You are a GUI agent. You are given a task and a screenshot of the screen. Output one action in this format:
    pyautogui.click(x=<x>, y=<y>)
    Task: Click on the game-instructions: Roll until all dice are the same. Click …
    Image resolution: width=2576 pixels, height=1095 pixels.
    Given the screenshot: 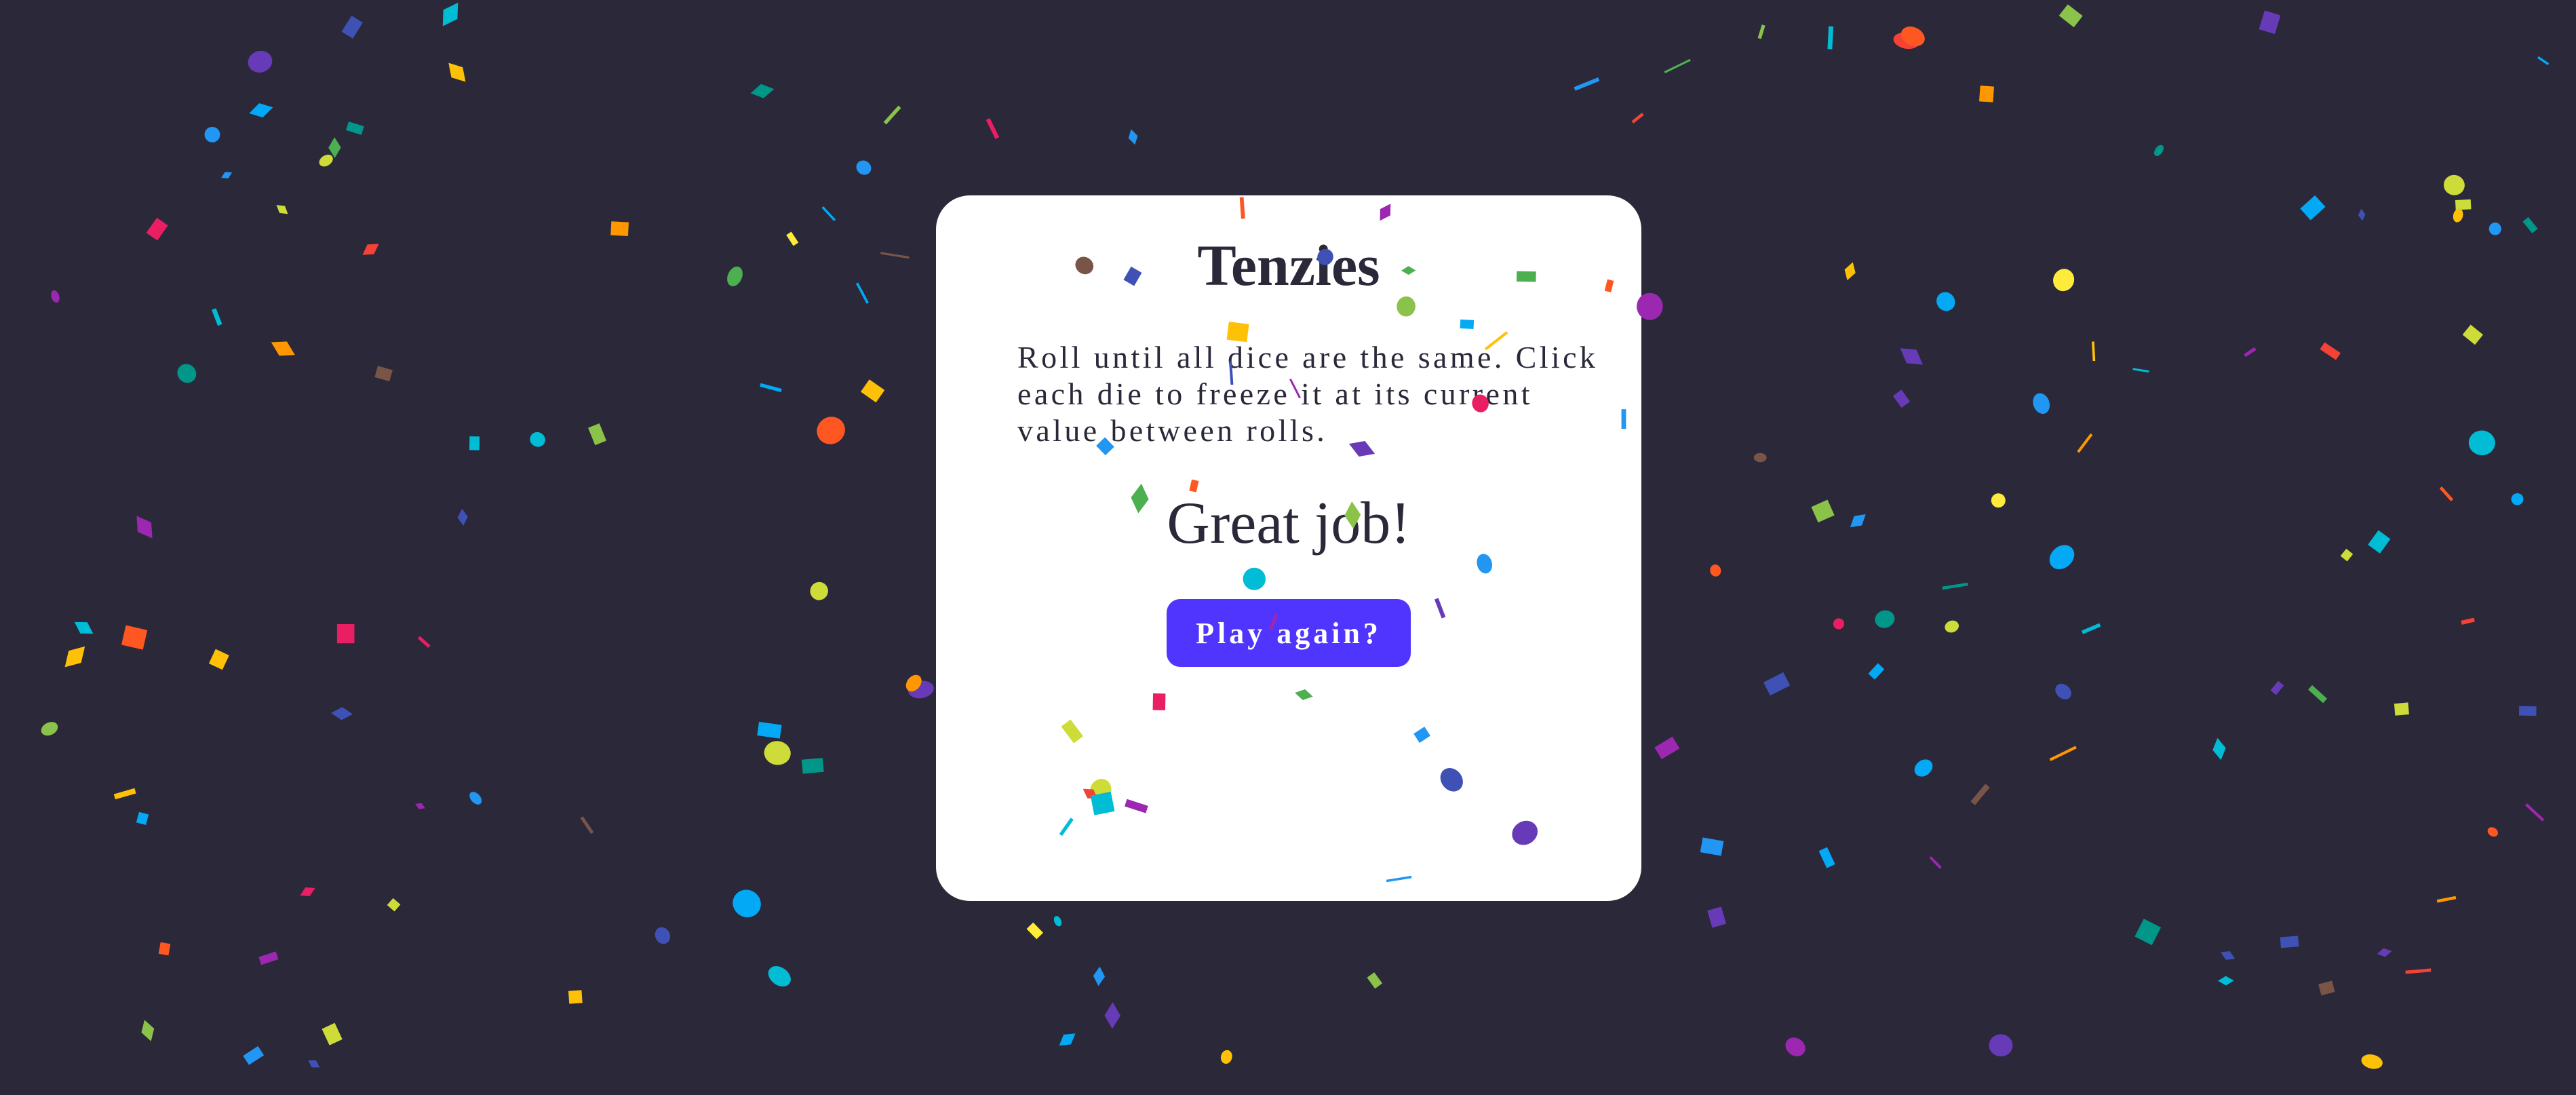 What is the action you would take?
    pyautogui.click(x=1308, y=394)
    